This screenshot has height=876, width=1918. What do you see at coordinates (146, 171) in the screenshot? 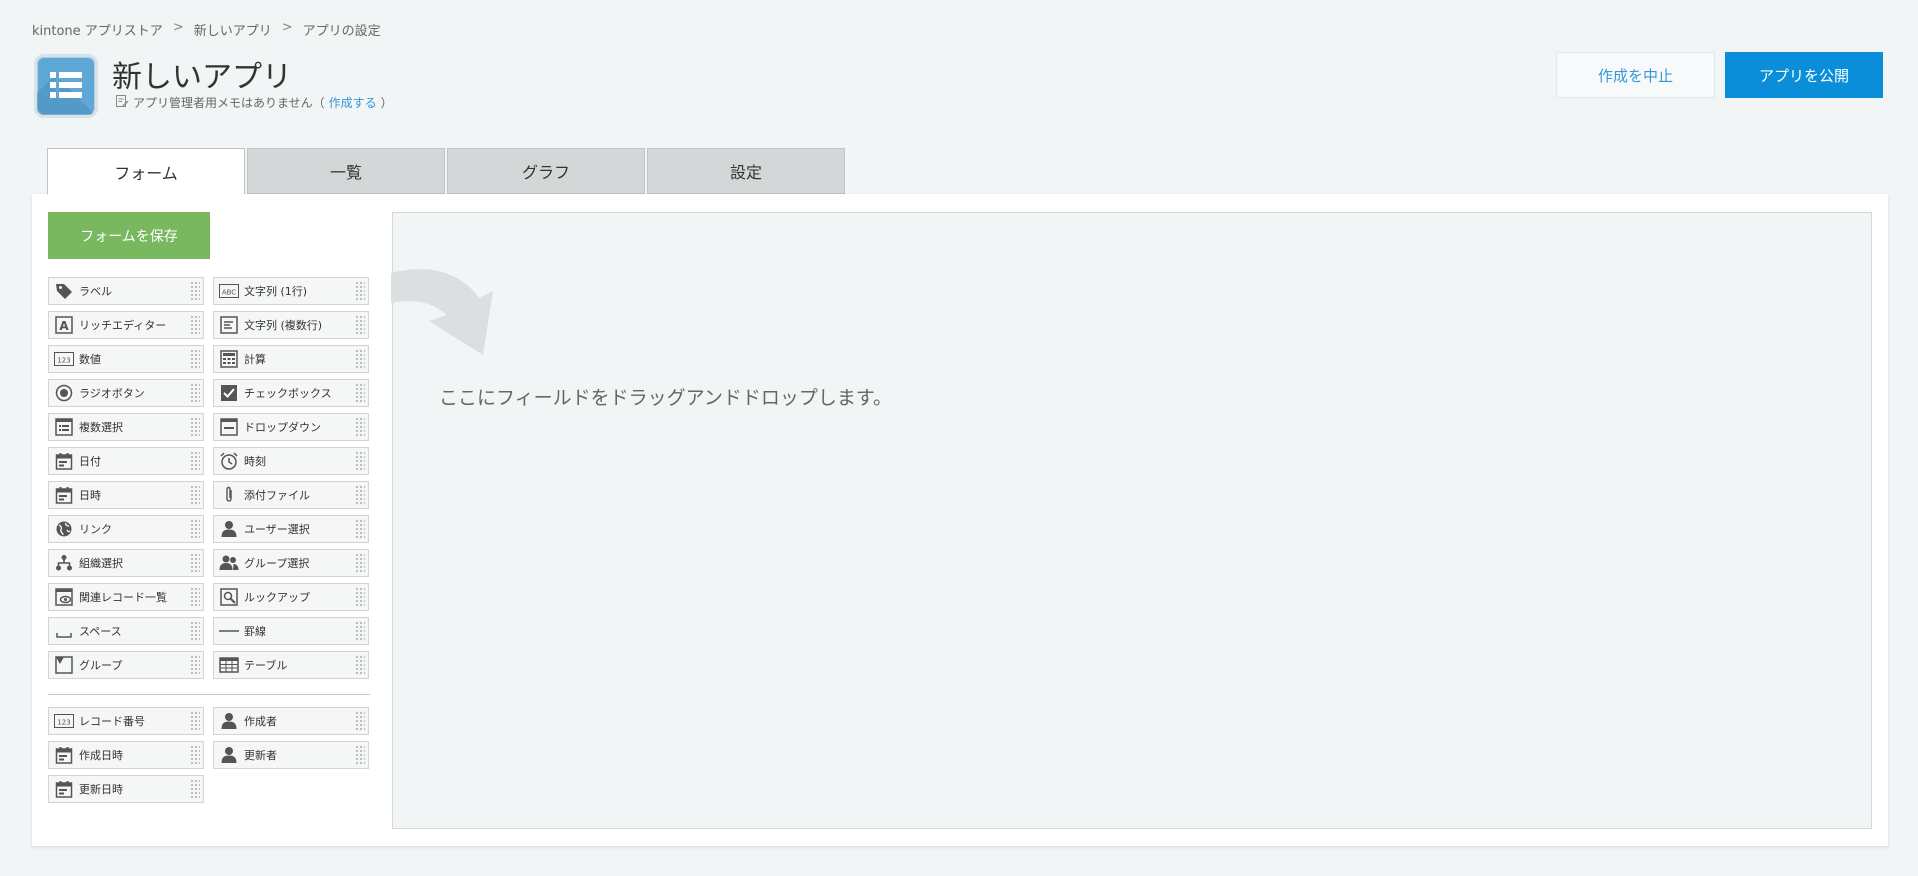
I see `tab-form: フォーム` at bounding box center [146, 171].